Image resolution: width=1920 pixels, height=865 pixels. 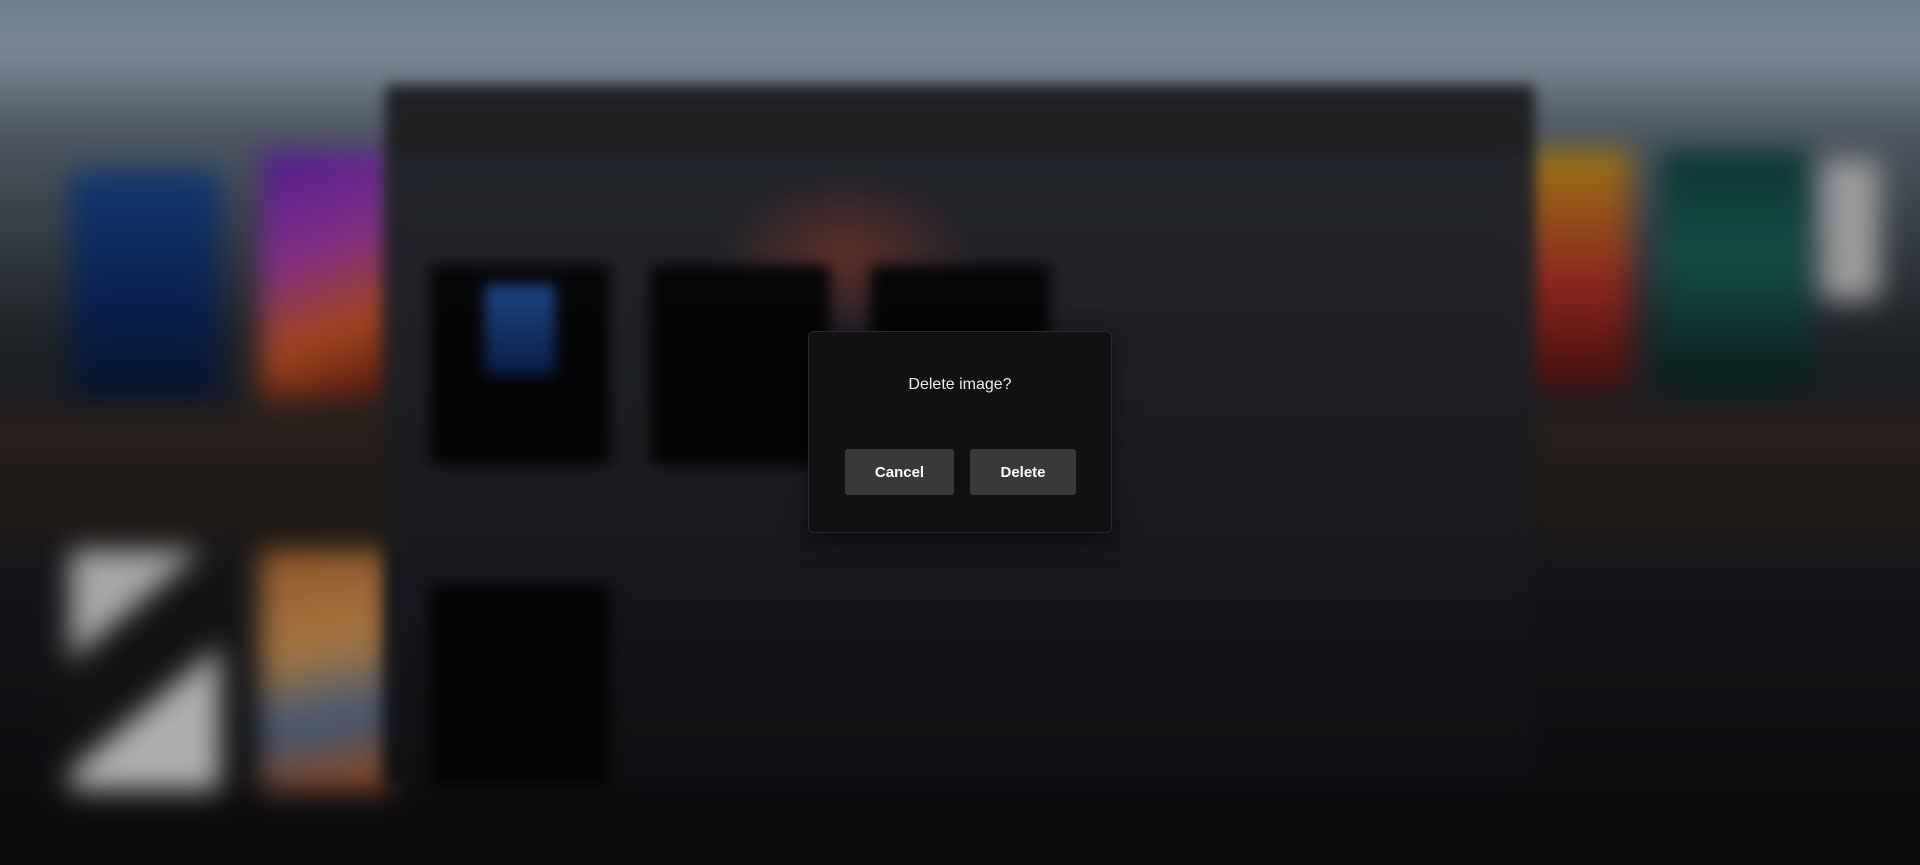 What do you see at coordinates (960, 384) in the screenshot?
I see `dialog-title: Delete image?` at bounding box center [960, 384].